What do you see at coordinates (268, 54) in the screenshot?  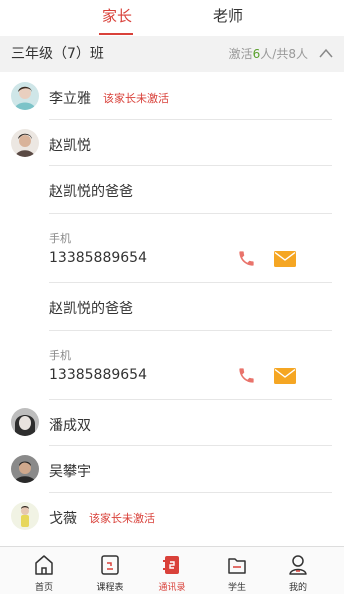 I see `activation-stats: 激活6人/共8人` at bounding box center [268, 54].